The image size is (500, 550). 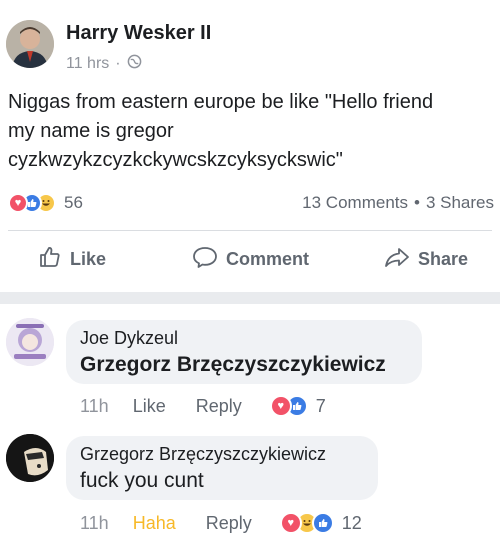 What do you see at coordinates (460, 203) in the screenshot?
I see `shares-count: 3 Shares` at bounding box center [460, 203].